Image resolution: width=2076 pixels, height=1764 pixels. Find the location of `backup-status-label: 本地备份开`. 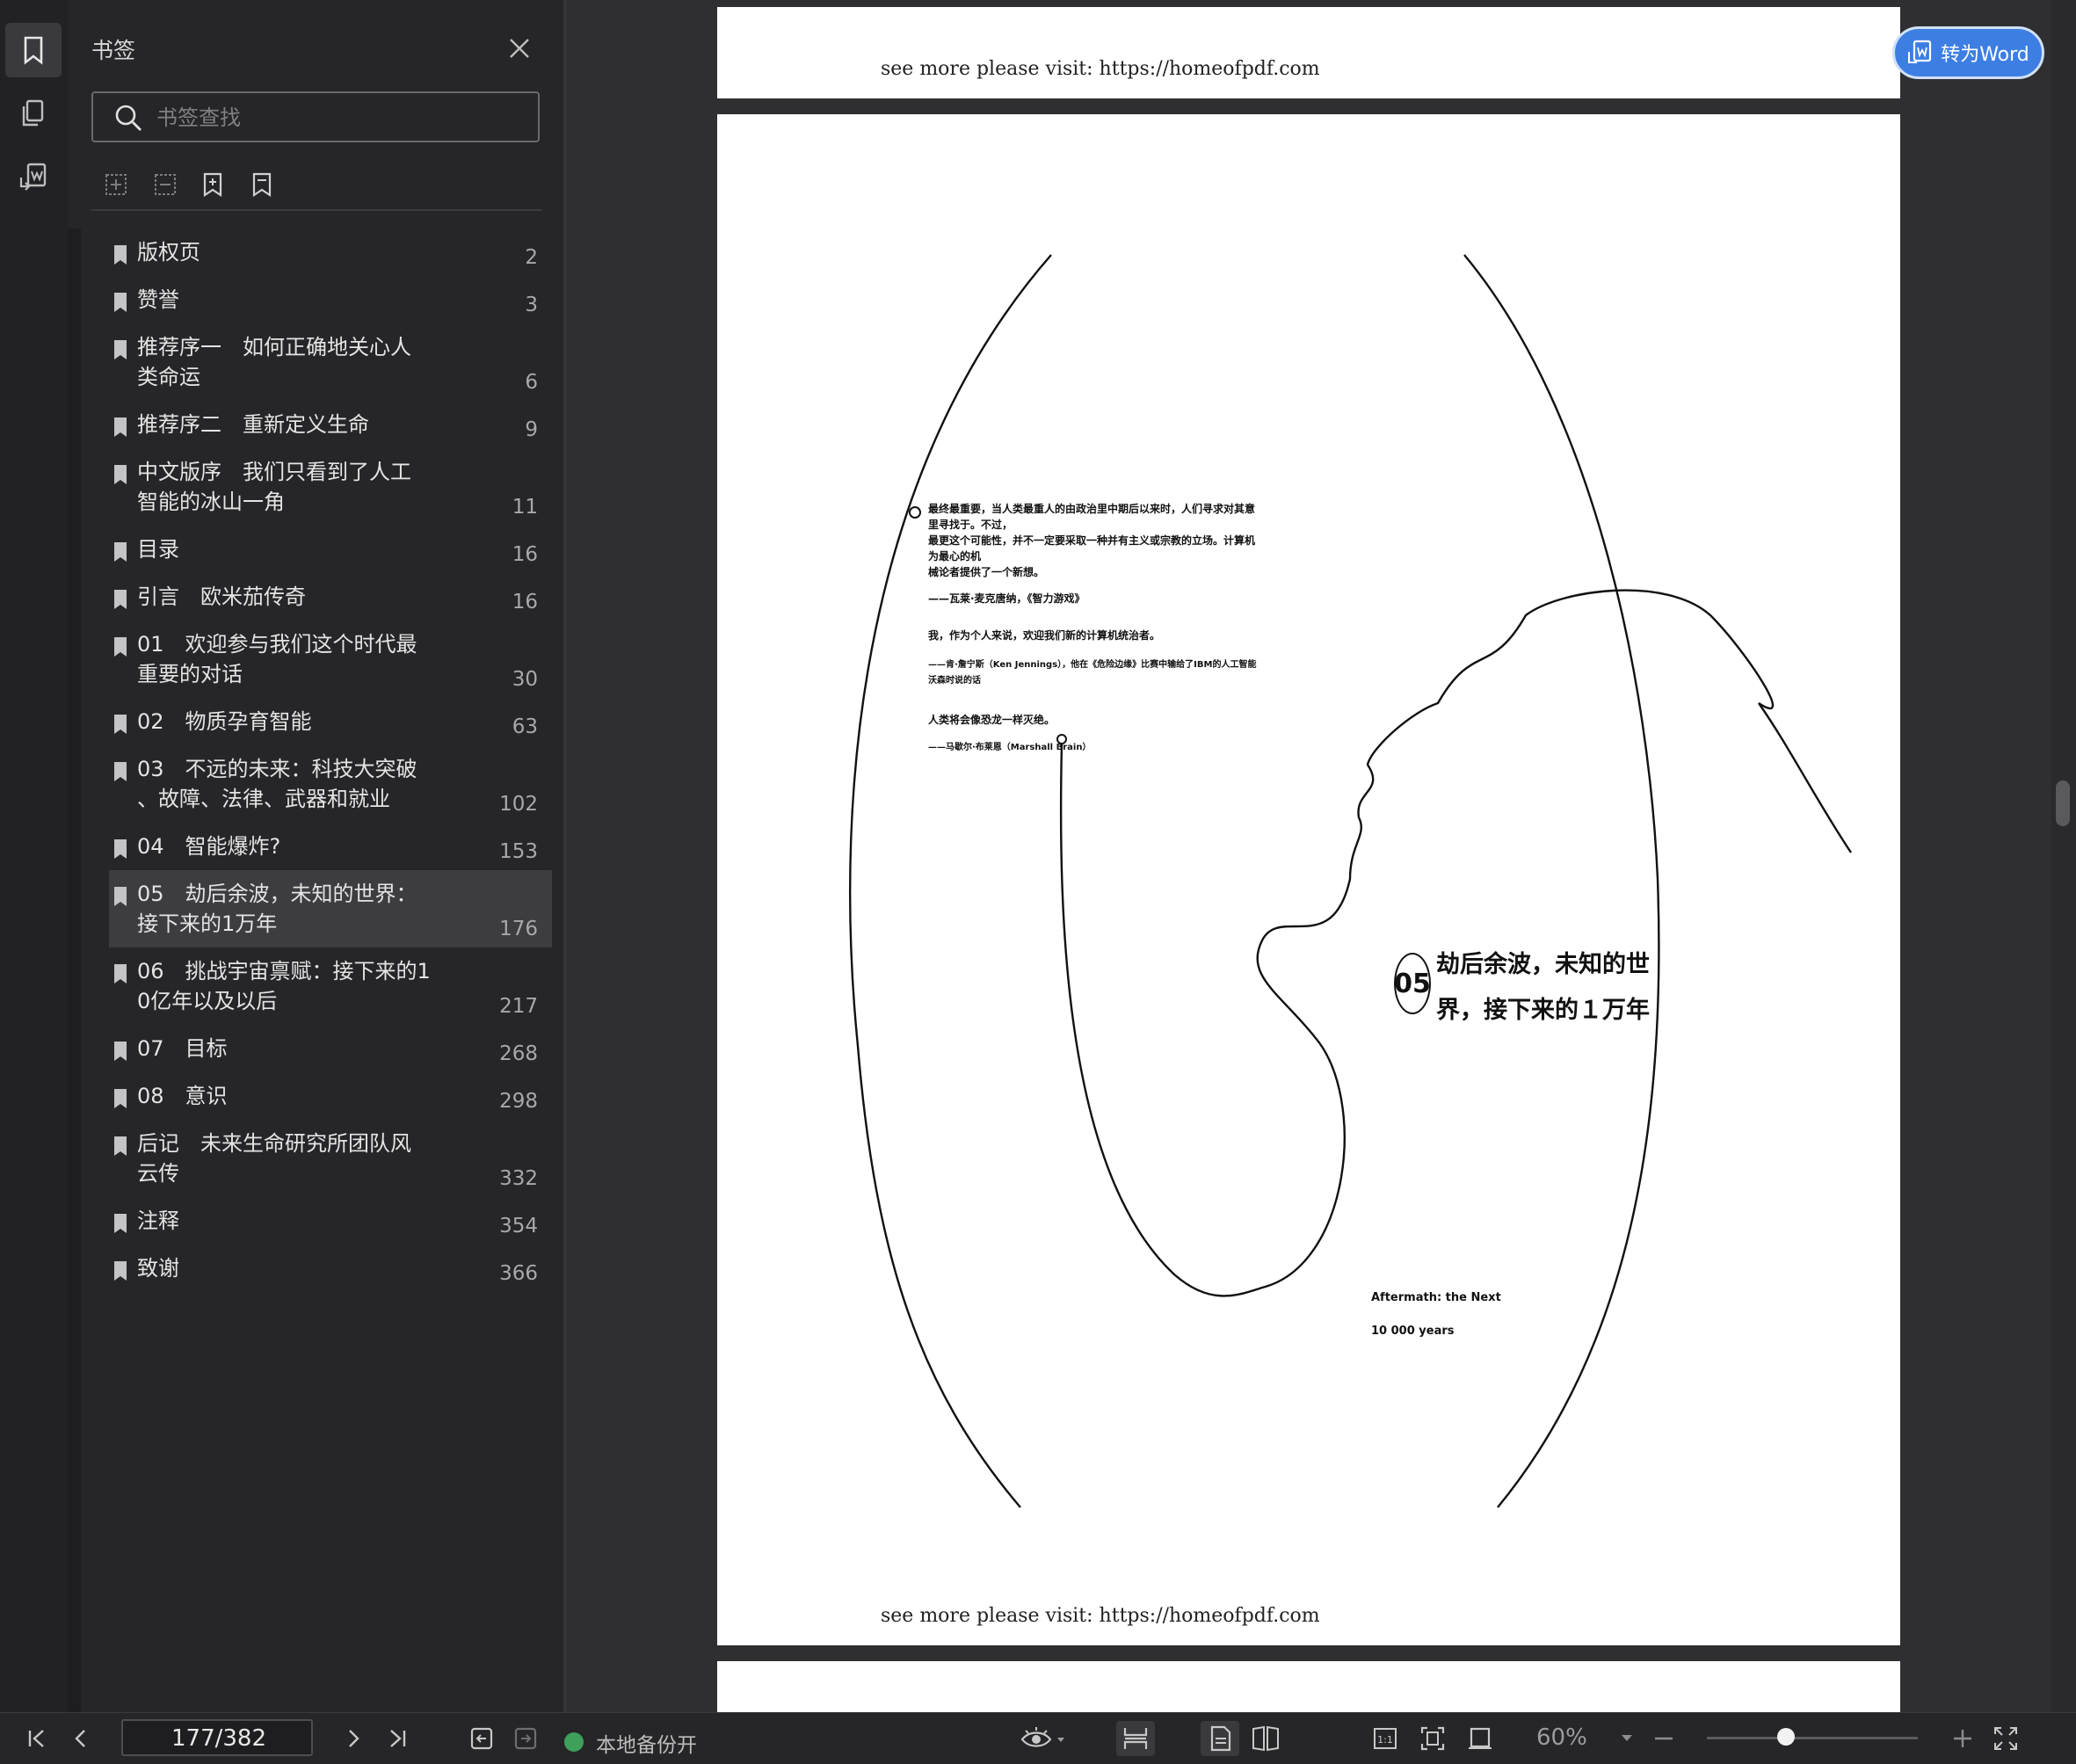

backup-status-label: 本地备份开 is located at coordinates (646, 1743).